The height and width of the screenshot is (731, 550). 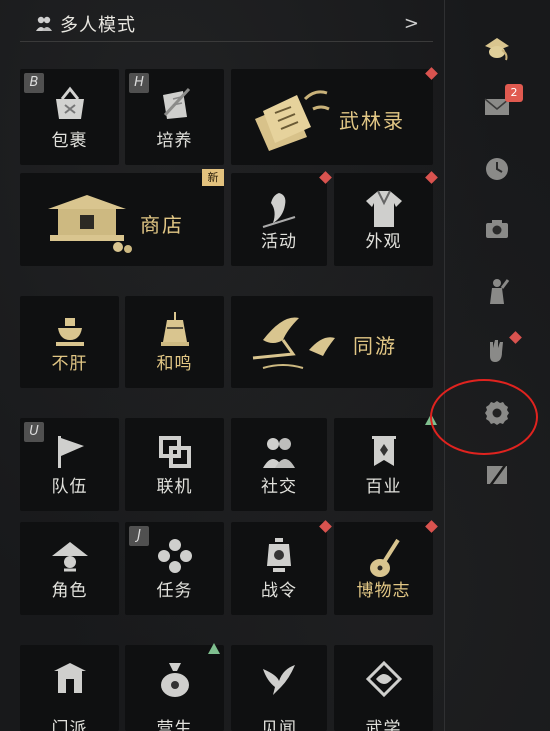 What do you see at coordinates (497, 229) in the screenshot?
I see `camera-icon` at bounding box center [497, 229].